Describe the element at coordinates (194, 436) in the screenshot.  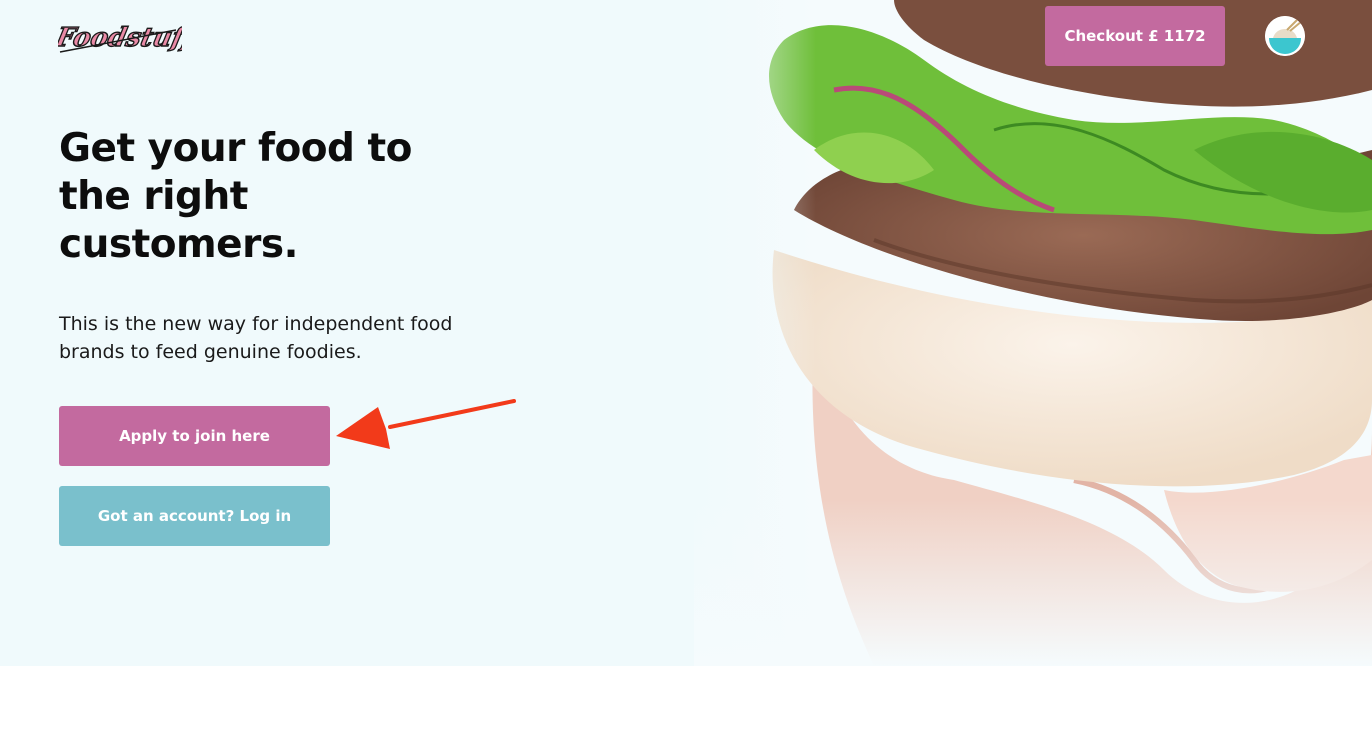
I see `apply-to-join-button: Apply to join here` at that location.